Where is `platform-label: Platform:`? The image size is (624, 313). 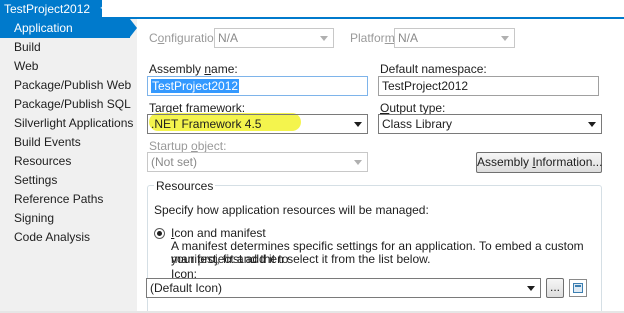 platform-label: Platform: is located at coordinates (374, 38).